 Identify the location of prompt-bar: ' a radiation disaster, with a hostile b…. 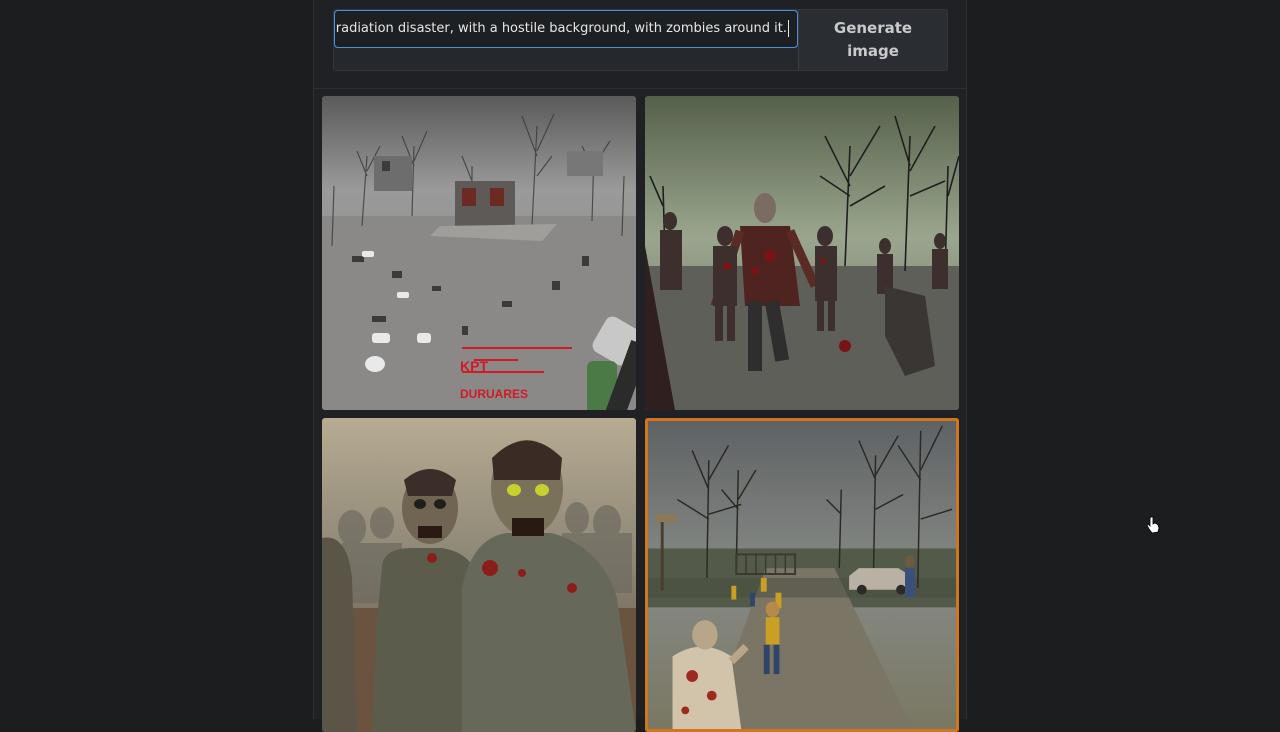
(640, 40).